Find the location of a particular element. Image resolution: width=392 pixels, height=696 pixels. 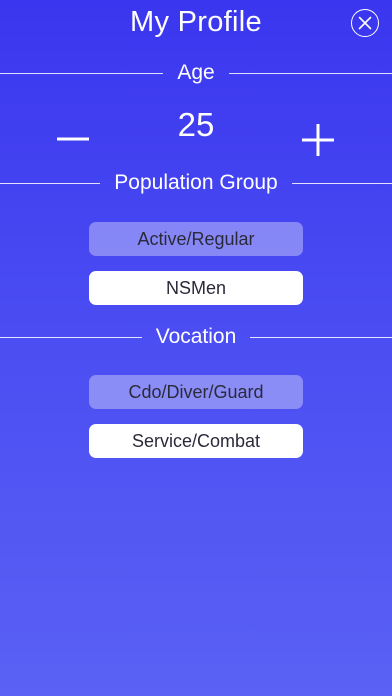

minus-icon is located at coordinates (73, 147).